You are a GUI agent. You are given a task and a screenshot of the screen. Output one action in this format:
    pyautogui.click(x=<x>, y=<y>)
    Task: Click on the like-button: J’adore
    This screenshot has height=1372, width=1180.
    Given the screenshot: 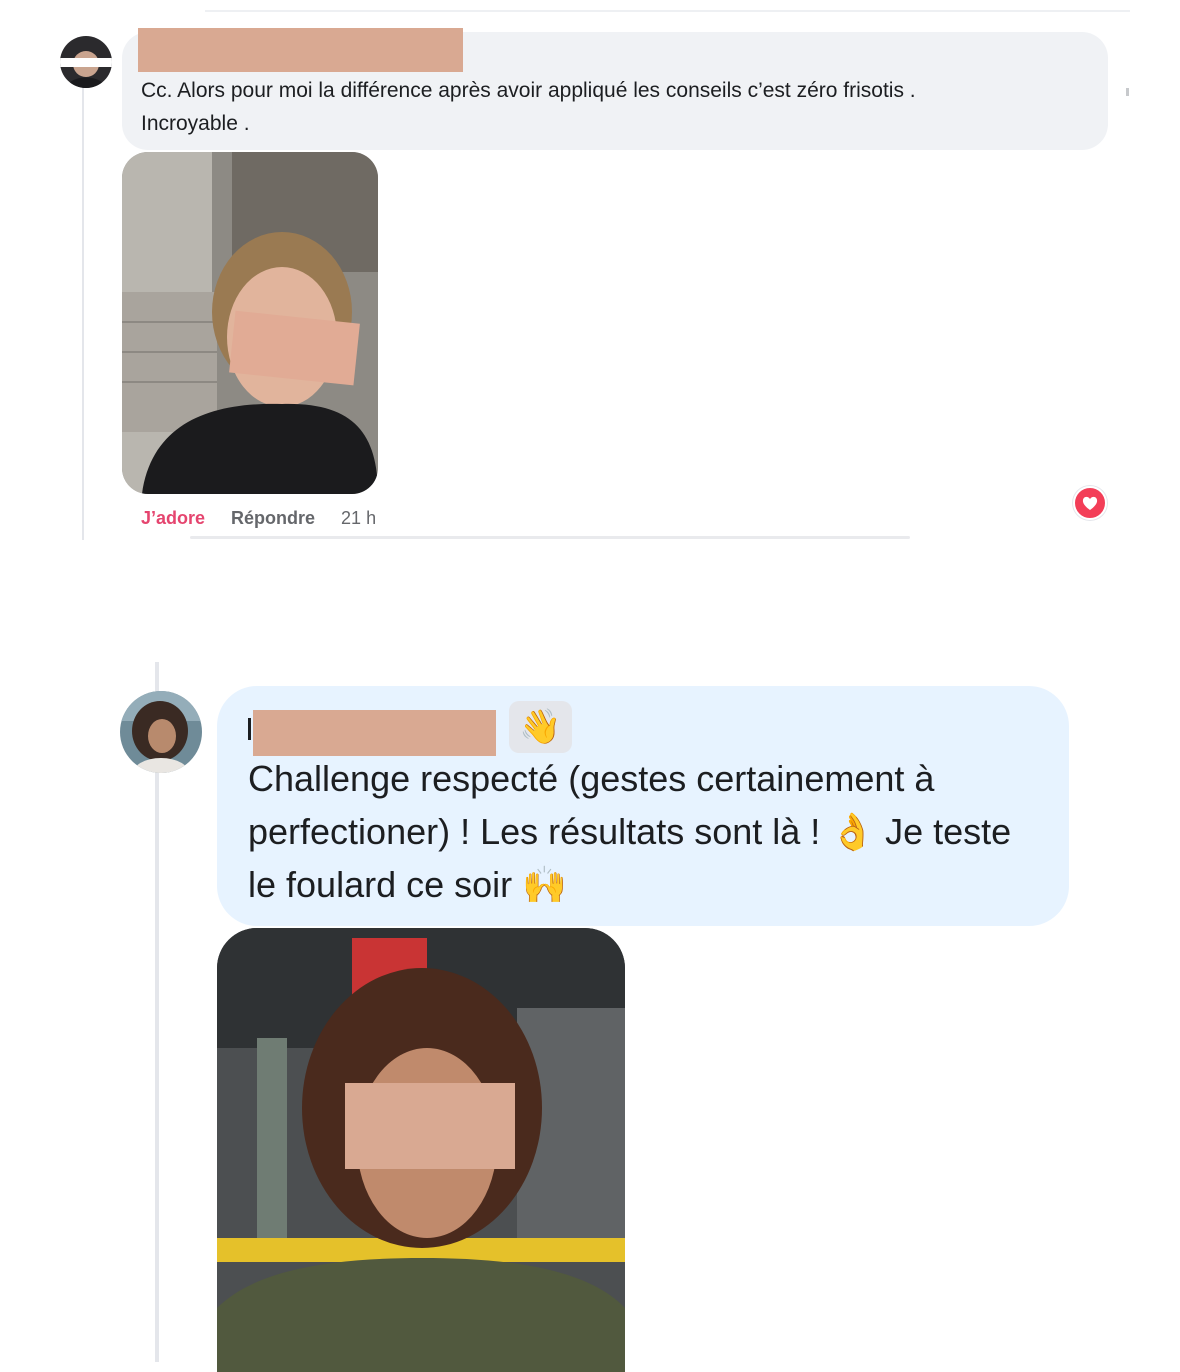 What is the action you would take?
    pyautogui.click(x=173, y=518)
    